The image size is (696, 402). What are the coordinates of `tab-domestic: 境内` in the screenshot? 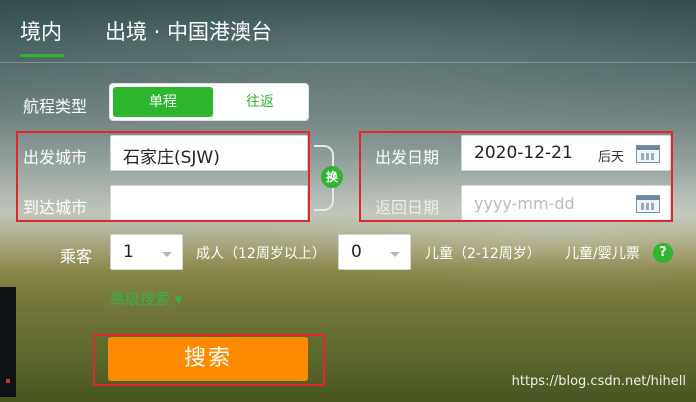 It's located at (41, 31).